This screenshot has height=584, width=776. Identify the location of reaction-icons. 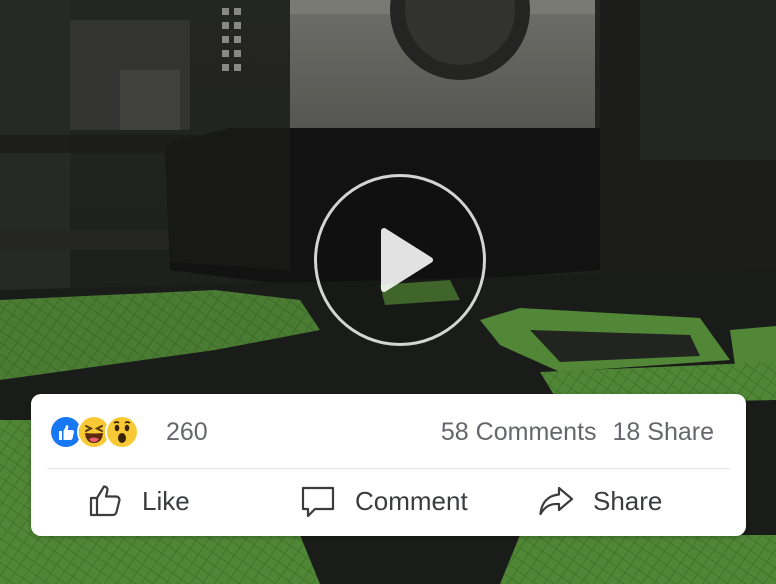
(94, 432).